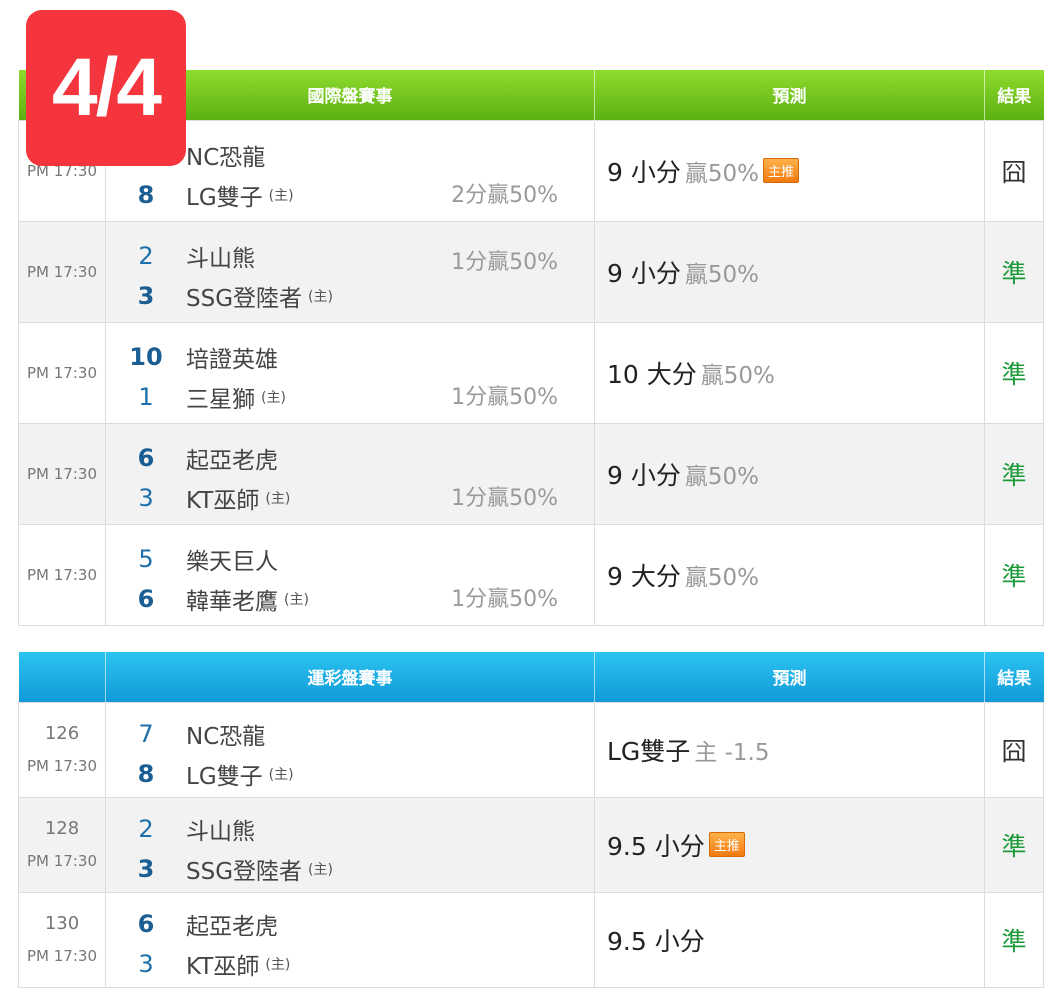 This screenshot has width=1056, height=1000. Describe the element at coordinates (62, 844) in the screenshot. I see `time-cell: 128 PM 17:30` at that location.